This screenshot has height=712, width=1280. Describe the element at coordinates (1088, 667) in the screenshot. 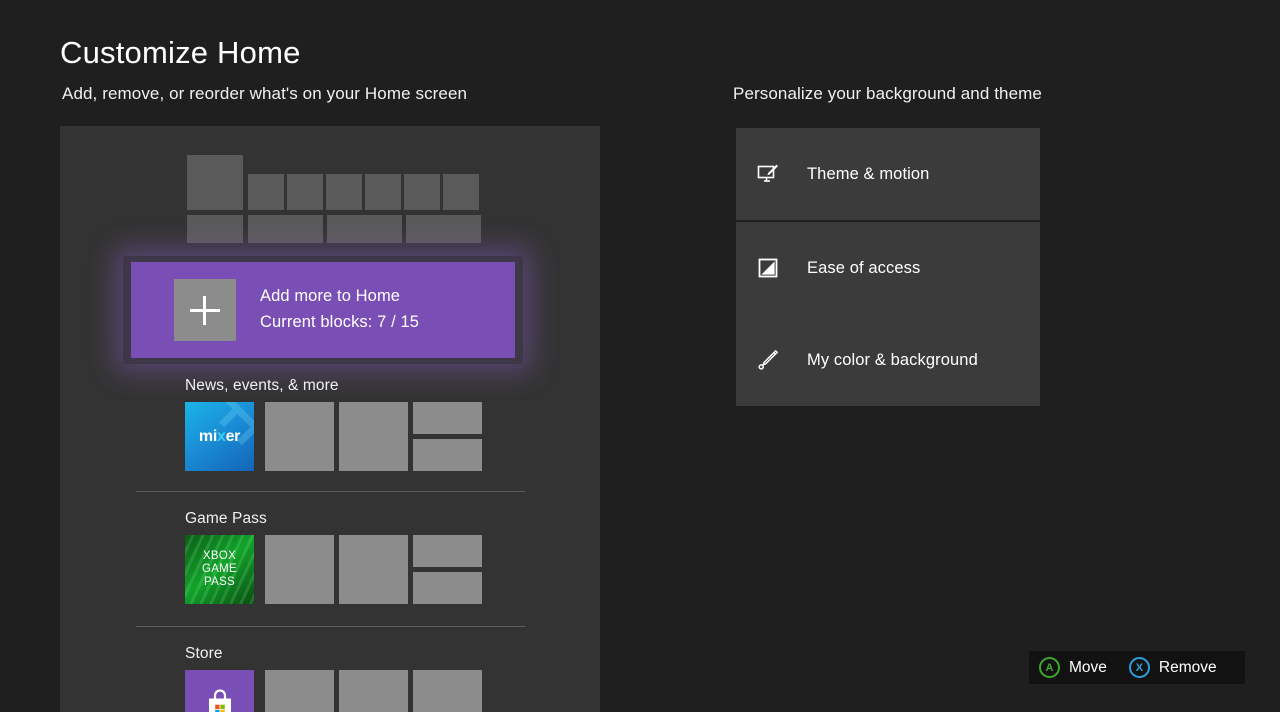

I see `legend-label: Move` at that location.